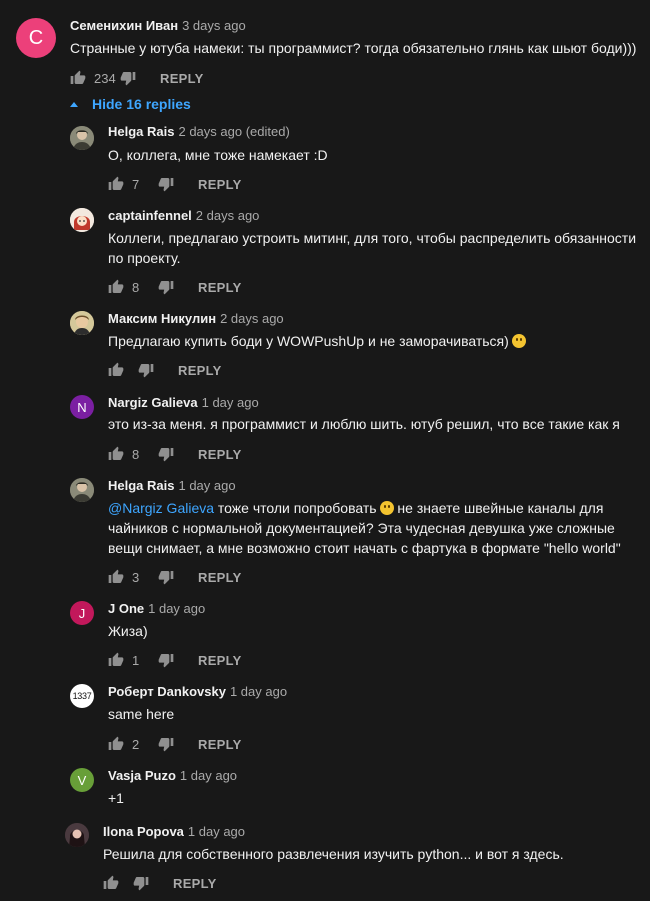  What do you see at coordinates (105, 78) in the screenshot?
I see `like-count: 234` at bounding box center [105, 78].